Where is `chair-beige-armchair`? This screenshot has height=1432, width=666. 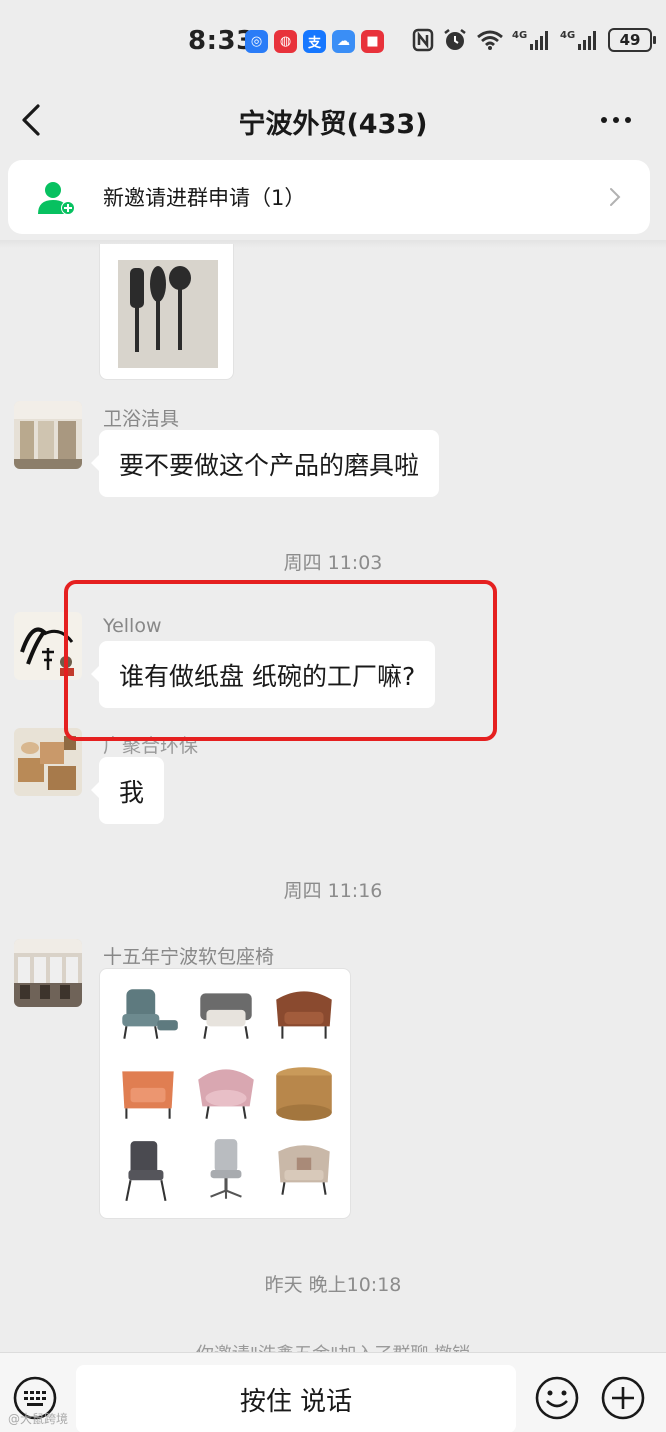
chair-beige-armchair is located at coordinates (304, 1170).